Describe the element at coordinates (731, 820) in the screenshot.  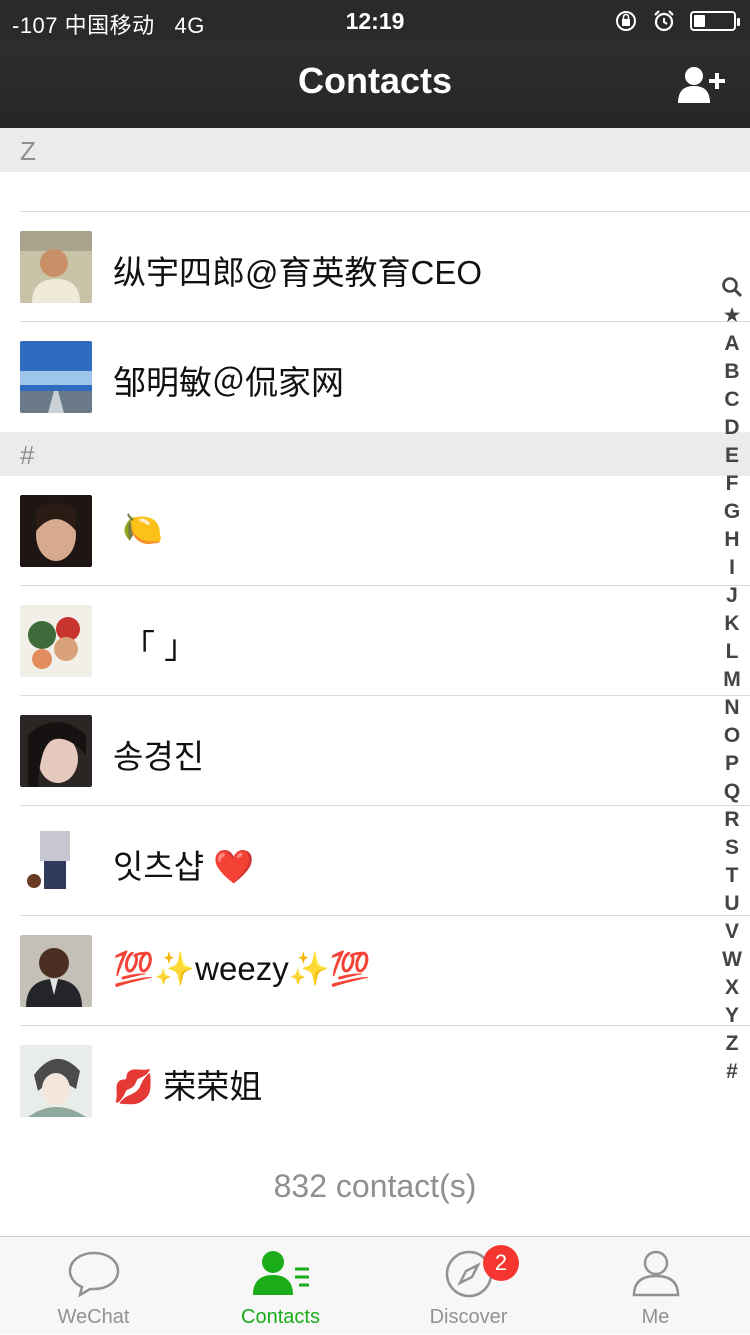
I see `index-letter: R` at that location.